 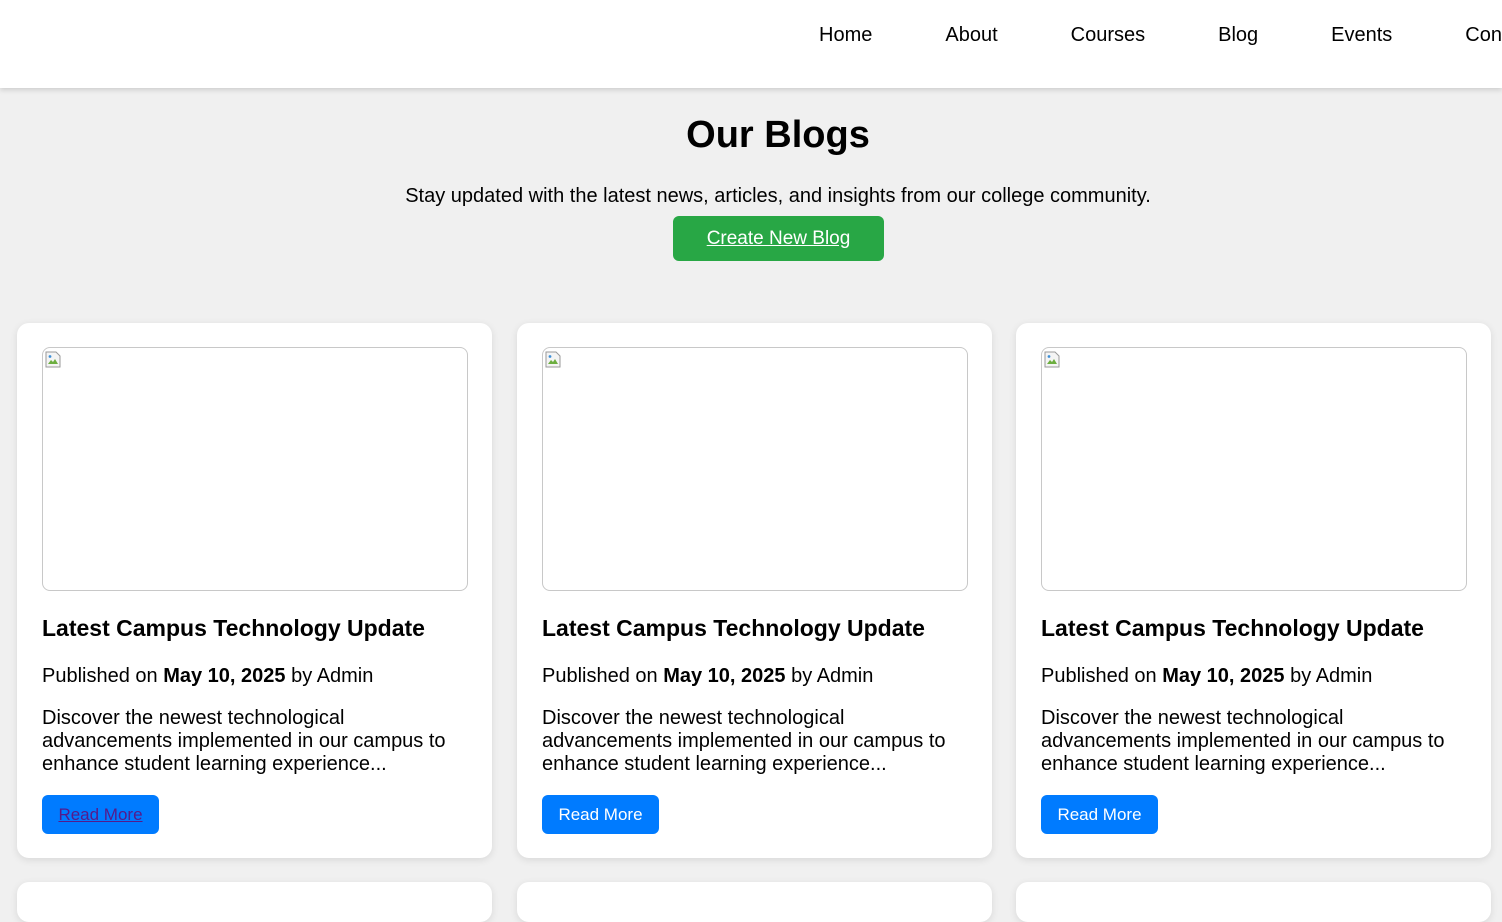 What do you see at coordinates (1361, 35) in the screenshot?
I see `nav-link-events: Events` at bounding box center [1361, 35].